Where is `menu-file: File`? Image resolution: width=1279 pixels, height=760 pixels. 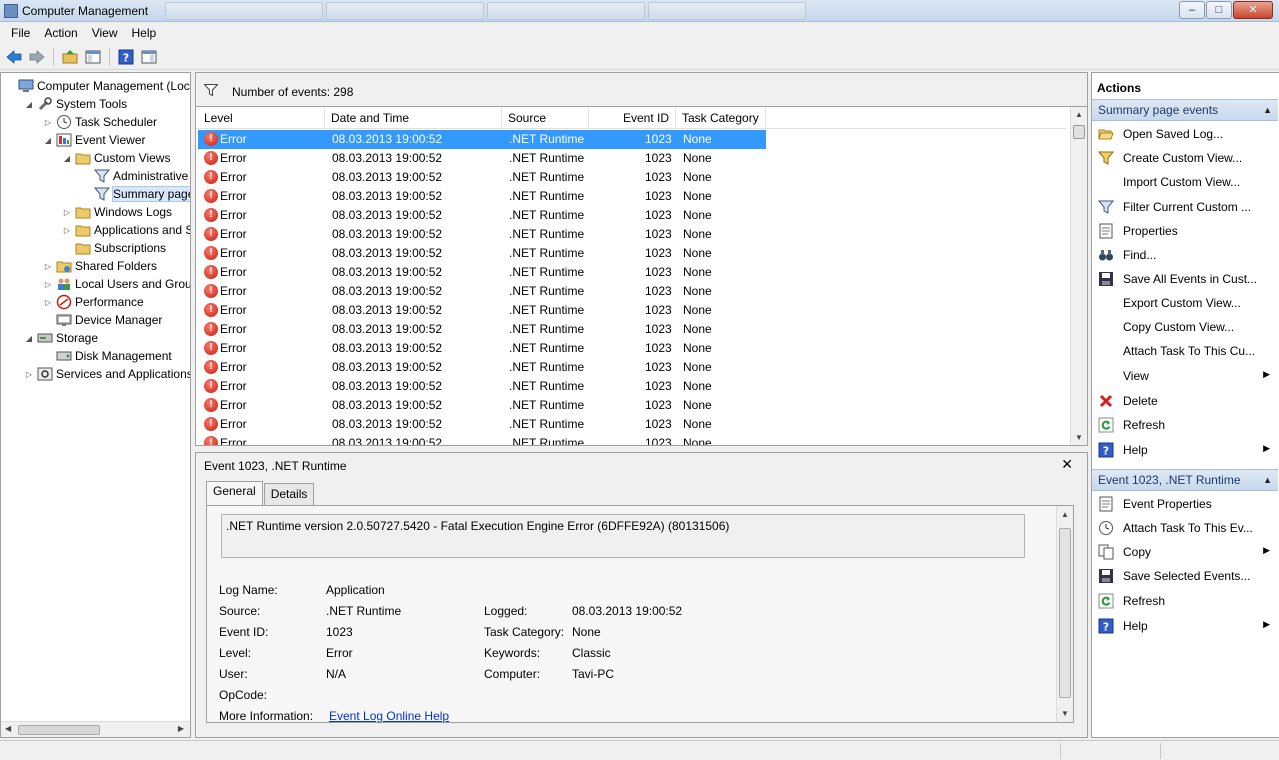 menu-file: File is located at coordinates (20, 33).